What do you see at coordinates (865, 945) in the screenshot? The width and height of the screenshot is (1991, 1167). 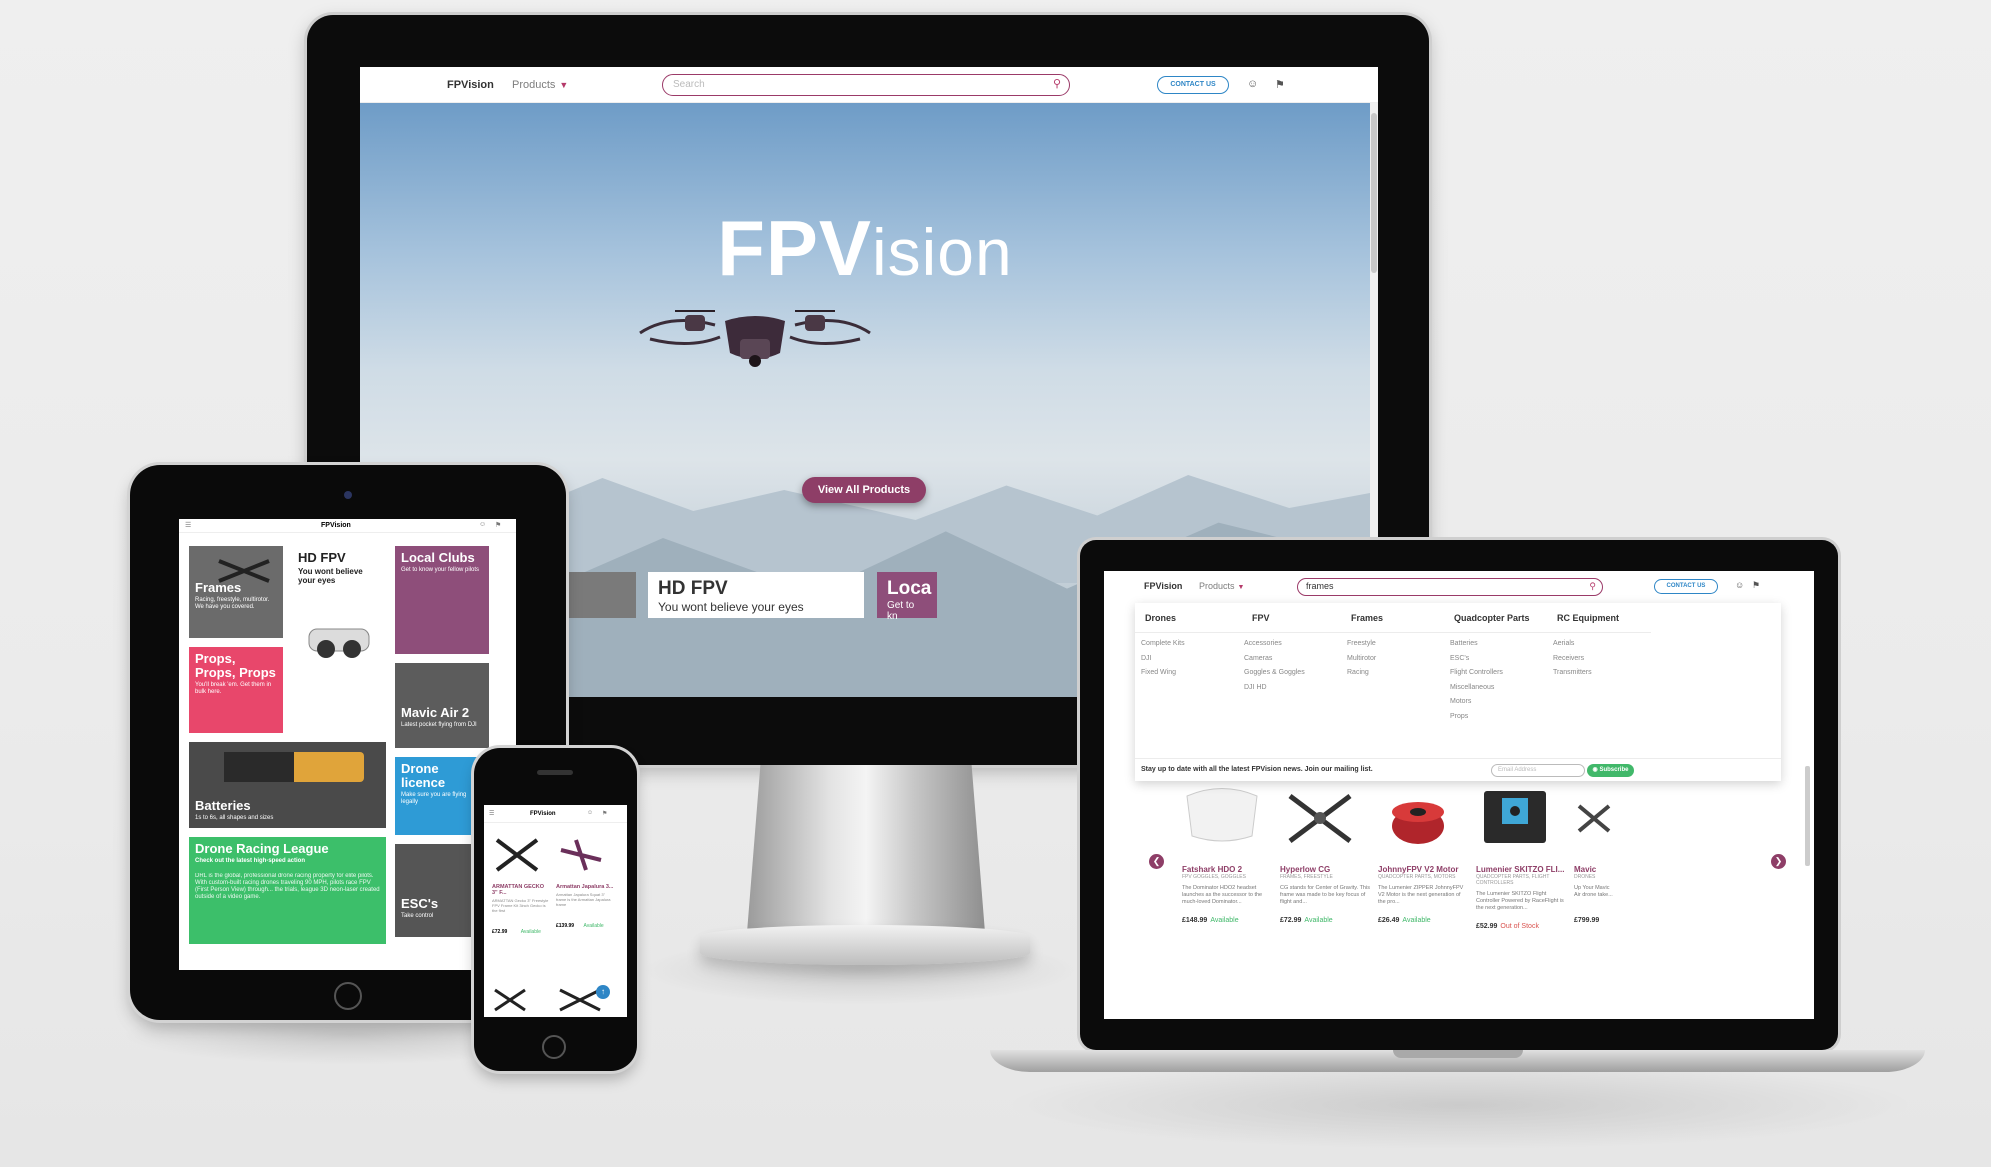 I see `monitor-stand-base` at bounding box center [865, 945].